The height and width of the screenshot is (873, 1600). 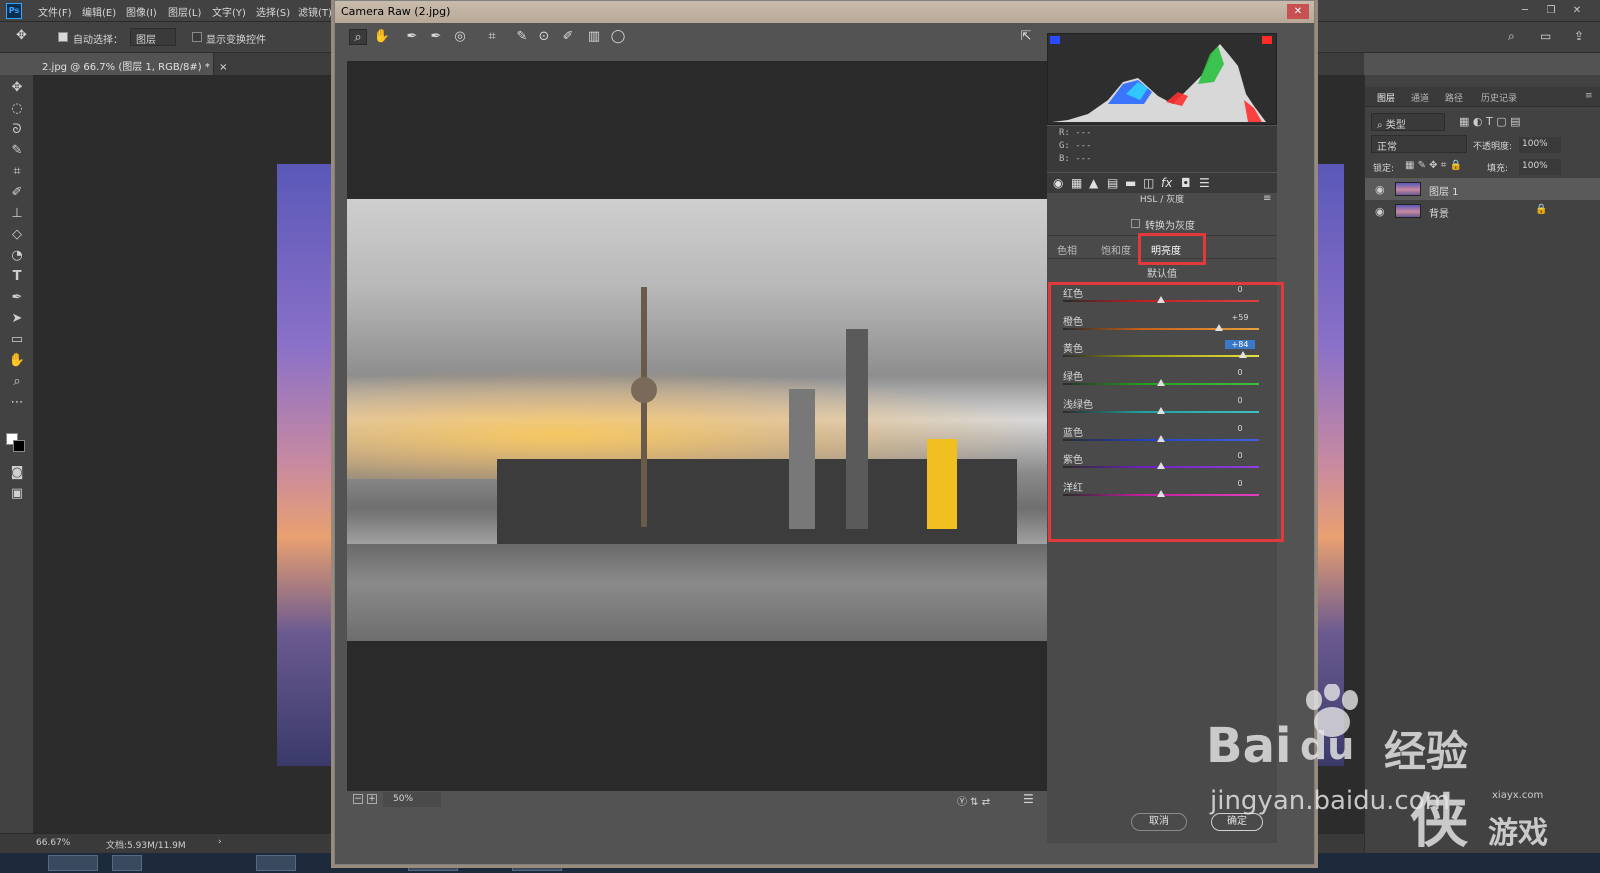 I want to click on show-transform-checkbox, so click(x=197, y=37).